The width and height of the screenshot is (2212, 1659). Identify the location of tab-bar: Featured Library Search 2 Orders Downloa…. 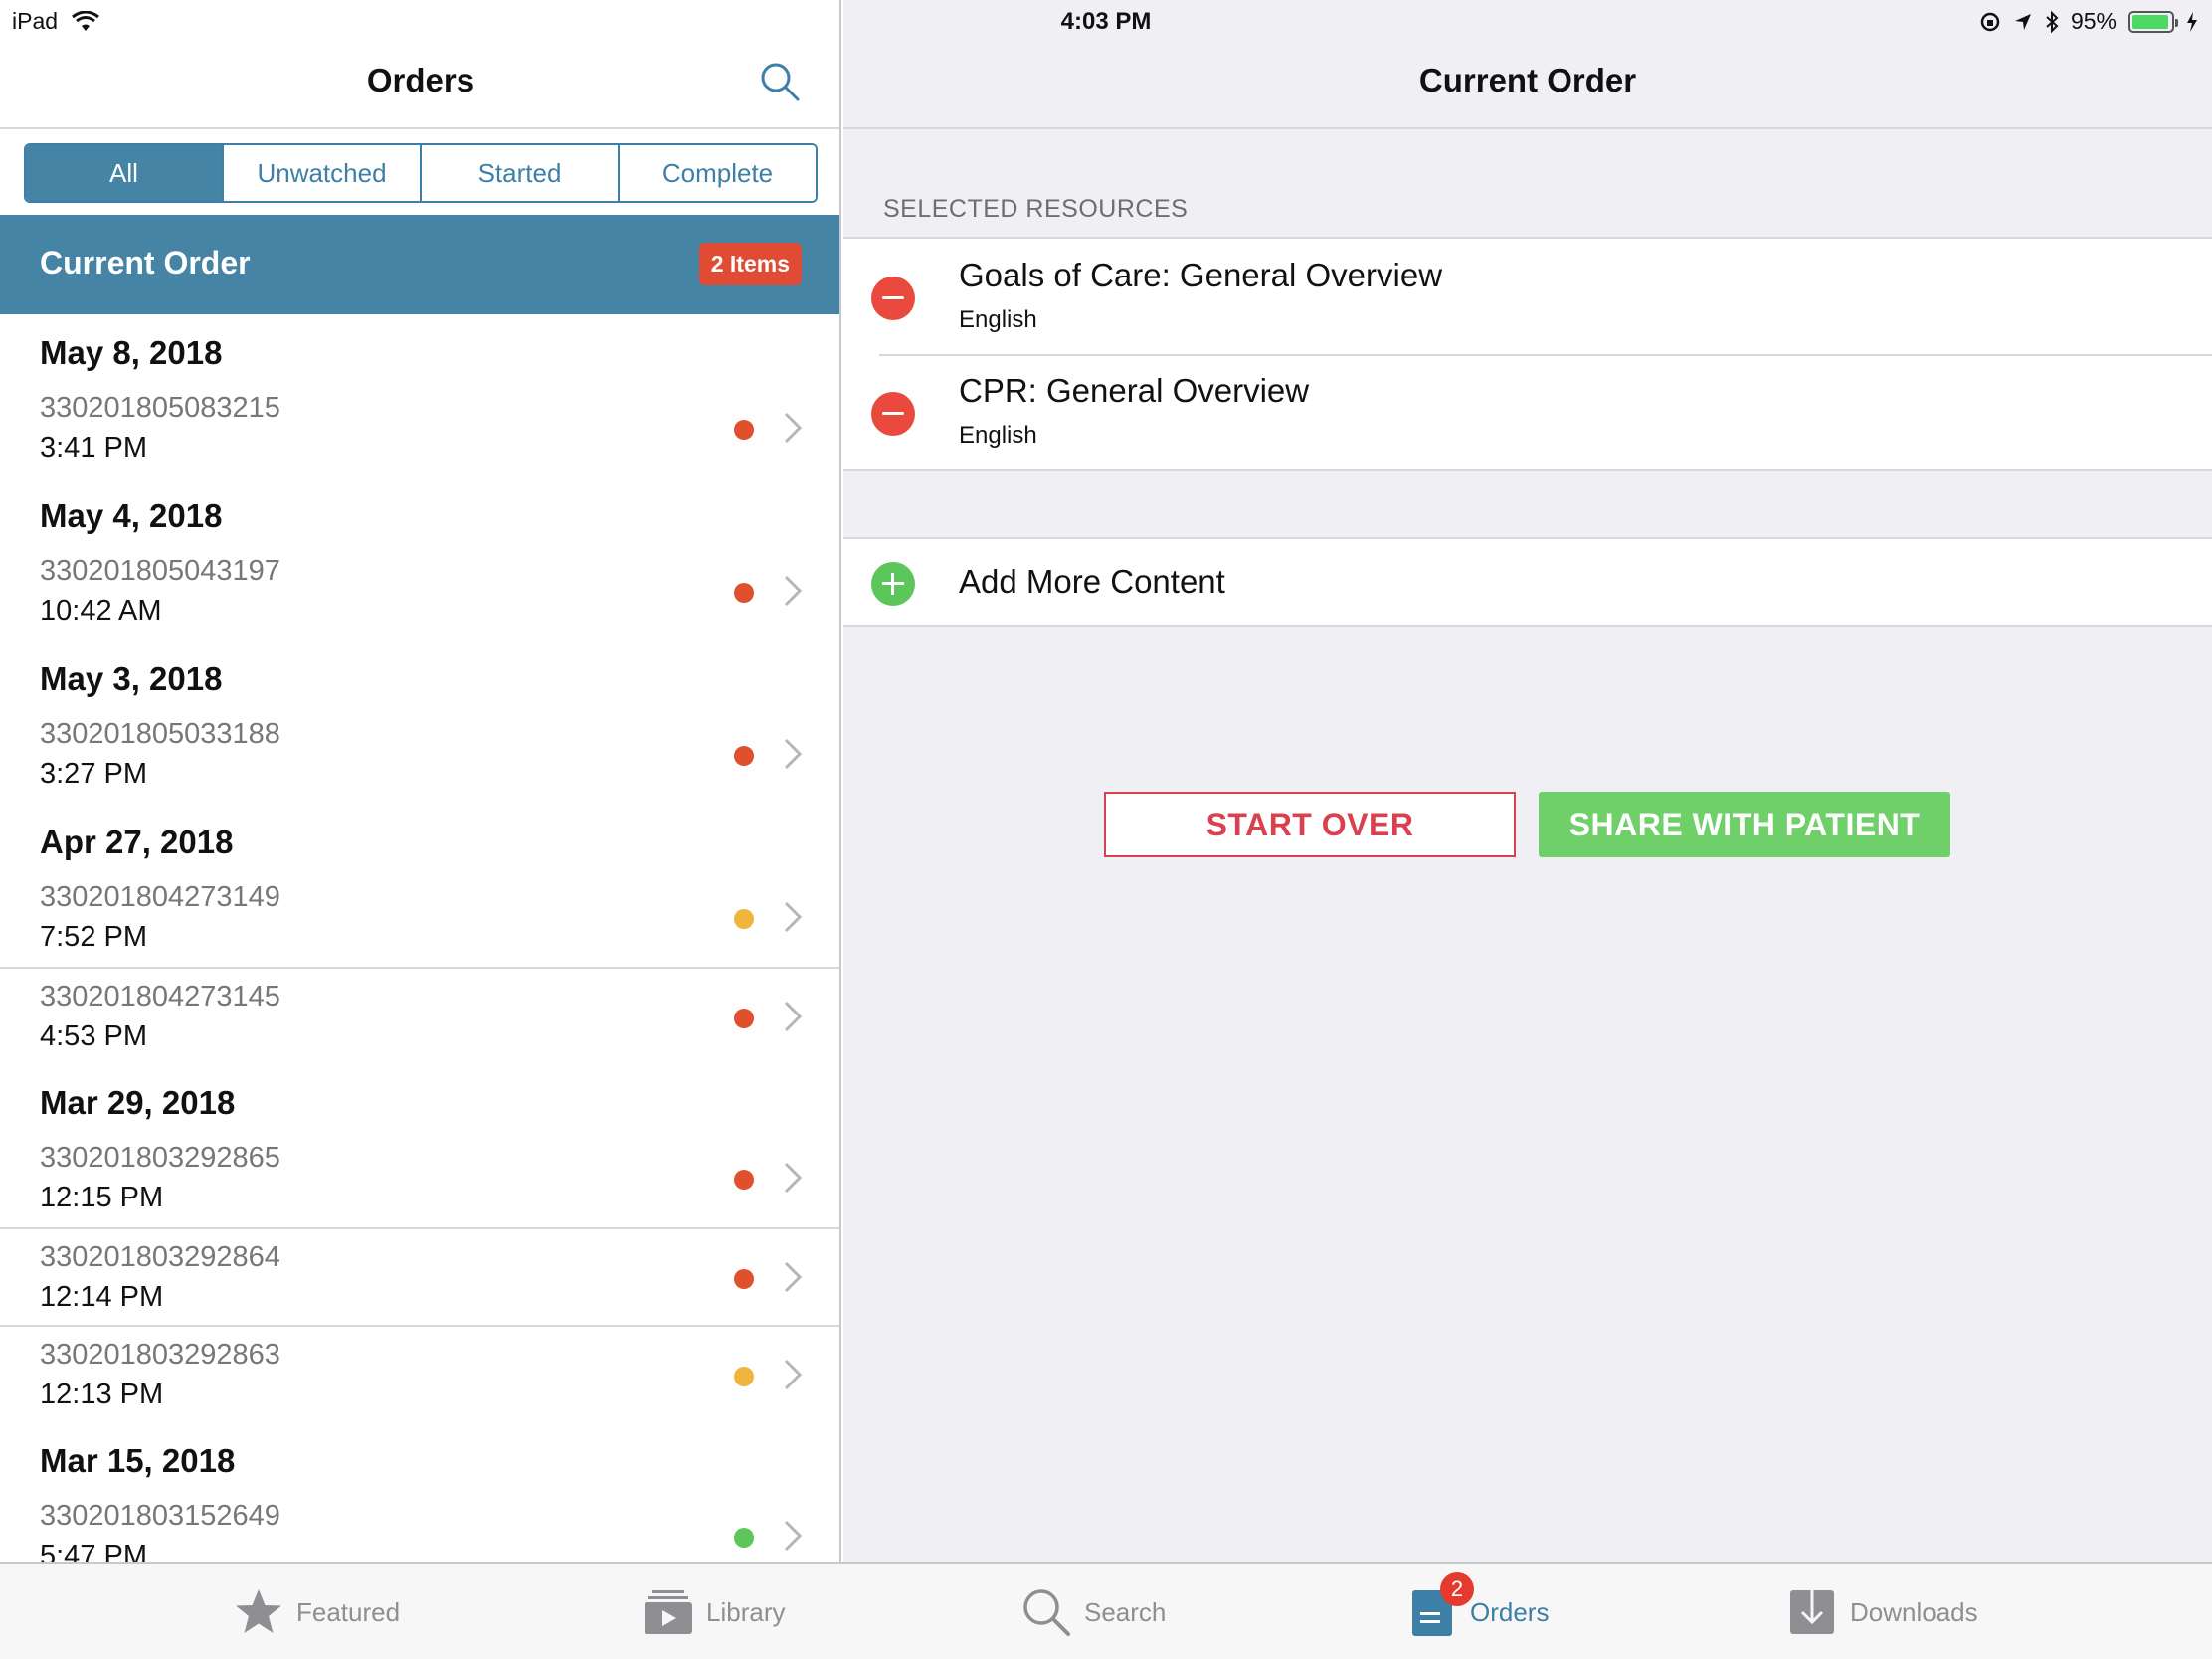
(1106, 1610).